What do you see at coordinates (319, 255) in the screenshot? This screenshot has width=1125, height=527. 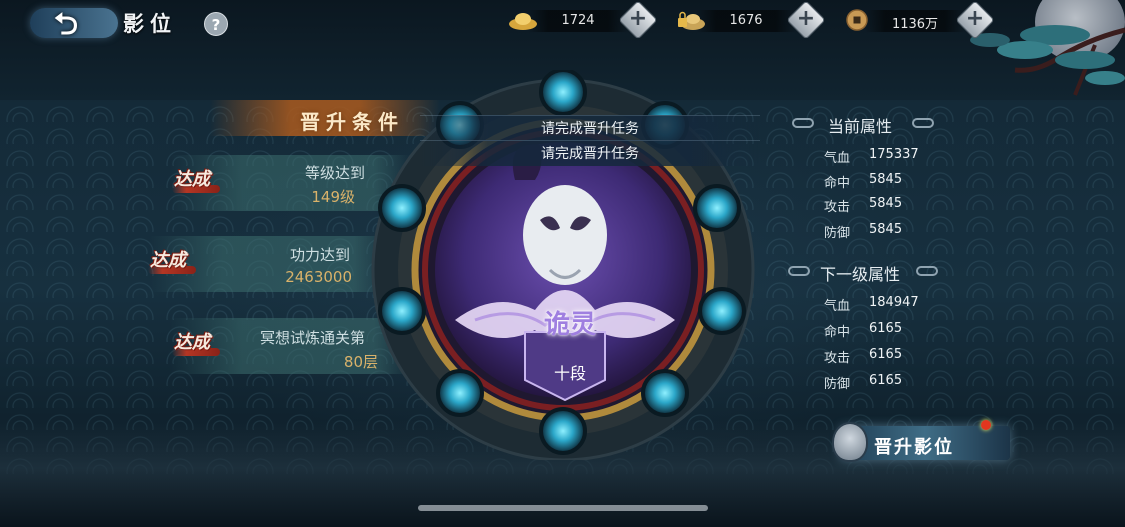 I see `condition-label: 功力达到` at bounding box center [319, 255].